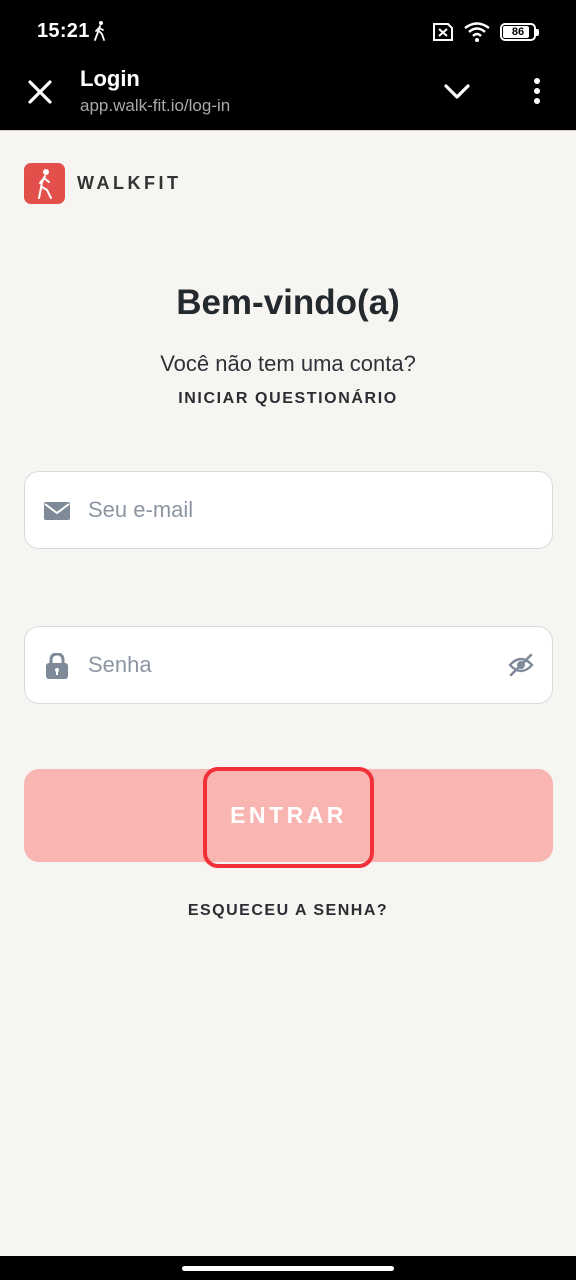 This screenshot has height=1280, width=576. What do you see at coordinates (288, 96) in the screenshot?
I see `browser-toolbar: Login app.walk-fit.io/log-in` at bounding box center [288, 96].